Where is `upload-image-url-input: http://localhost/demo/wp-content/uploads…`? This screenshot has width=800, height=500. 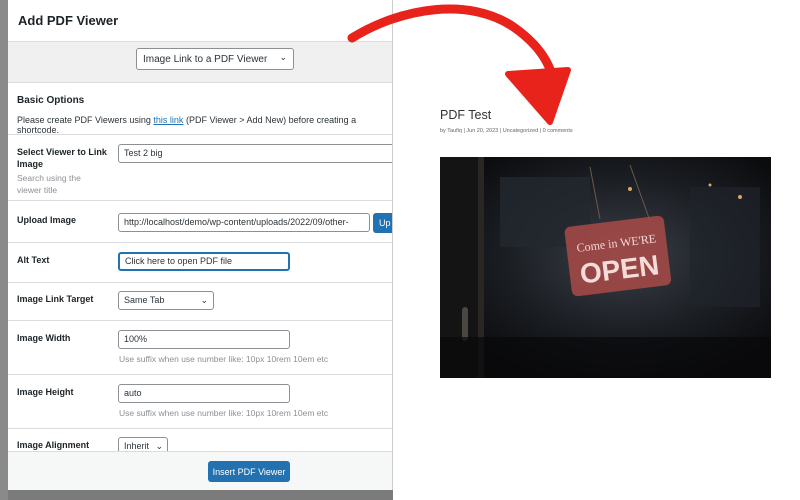 upload-image-url-input: http://localhost/demo/wp-content/uploads… is located at coordinates (244, 222).